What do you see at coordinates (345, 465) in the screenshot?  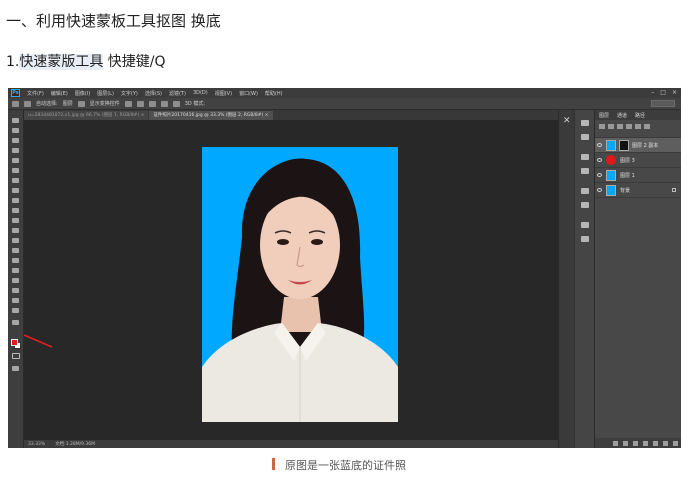 I see `image-caption: 原图是一张蓝底的证件照` at bounding box center [345, 465].